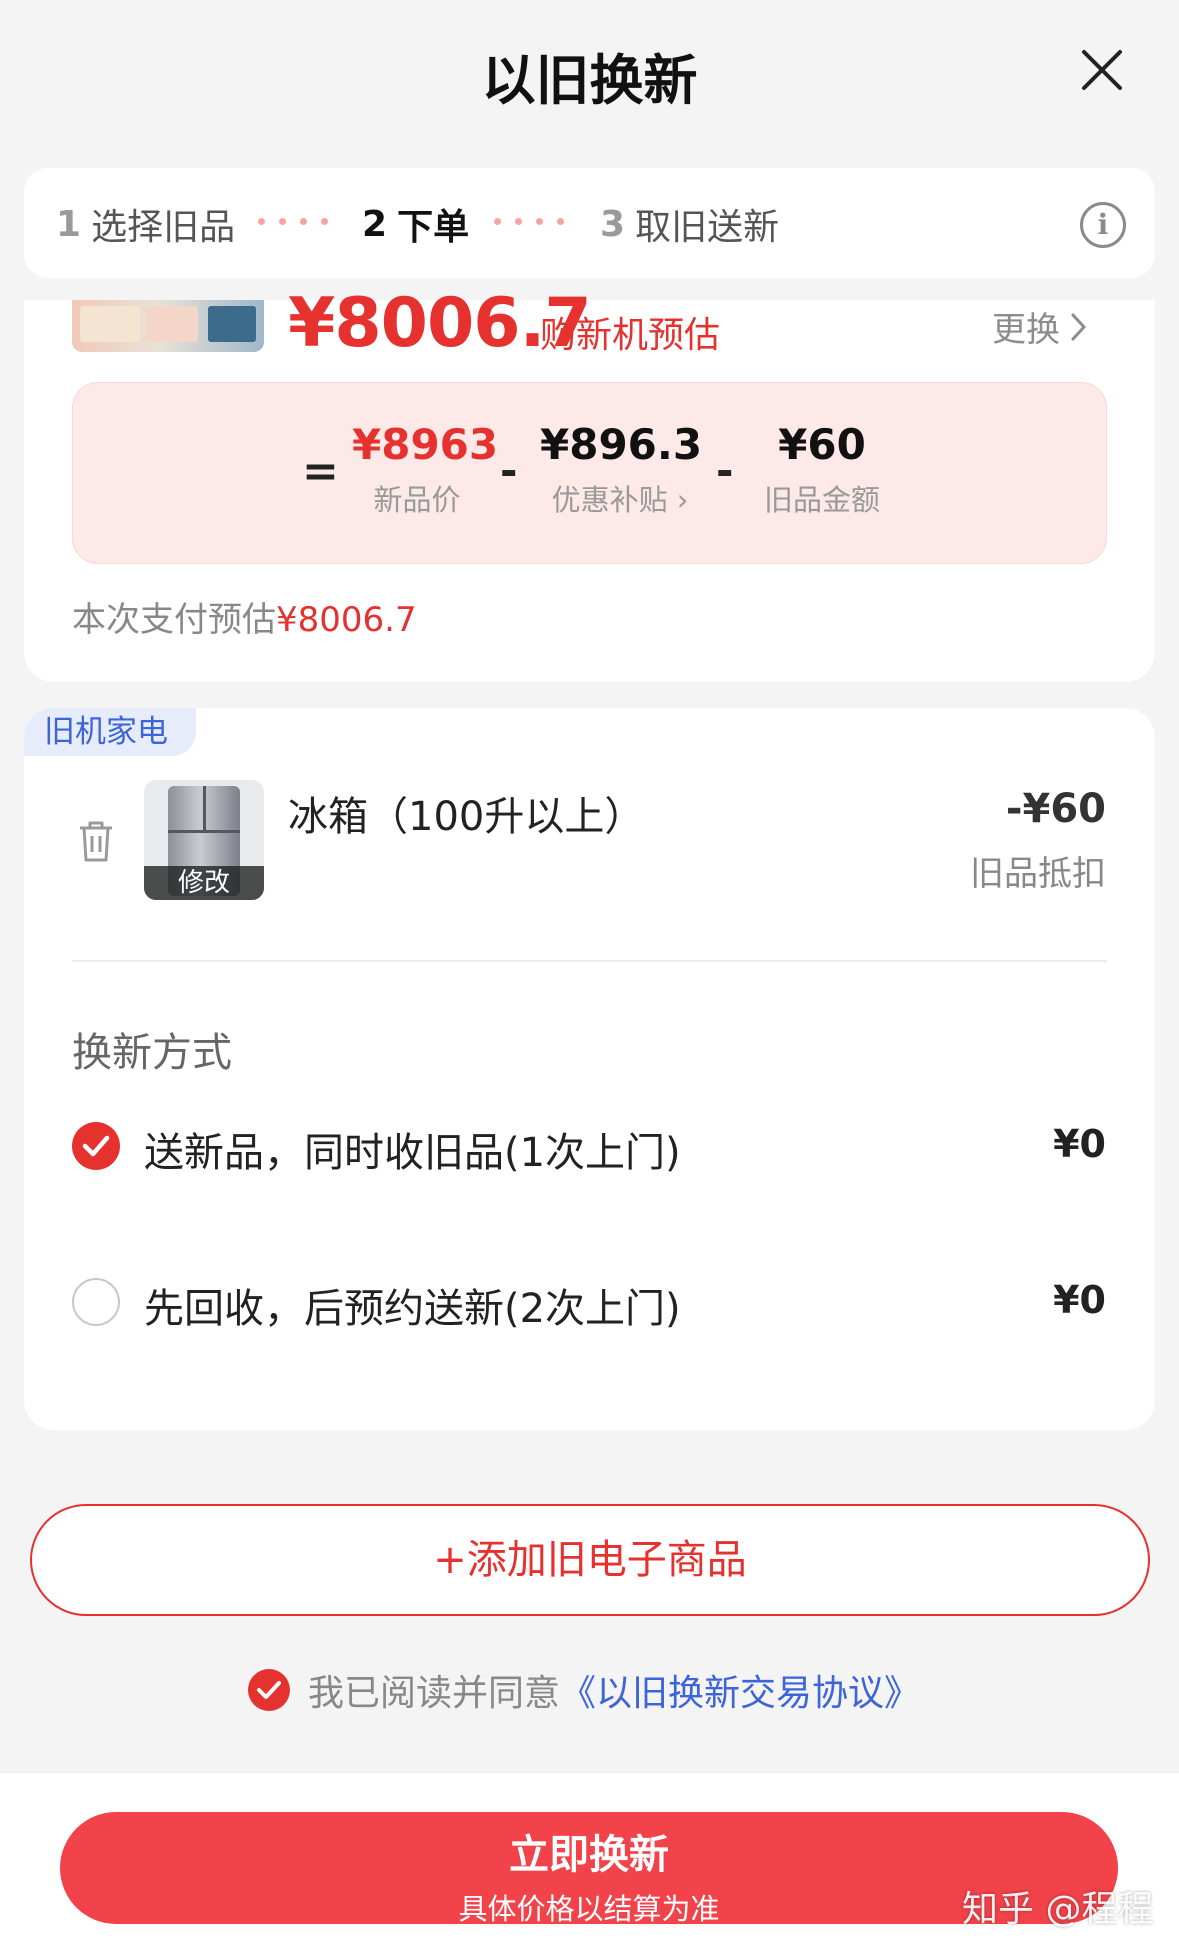  Describe the element at coordinates (590, 1560) in the screenshot. I see `add-old-electronics-button: +添加旧电子商品` at that location.